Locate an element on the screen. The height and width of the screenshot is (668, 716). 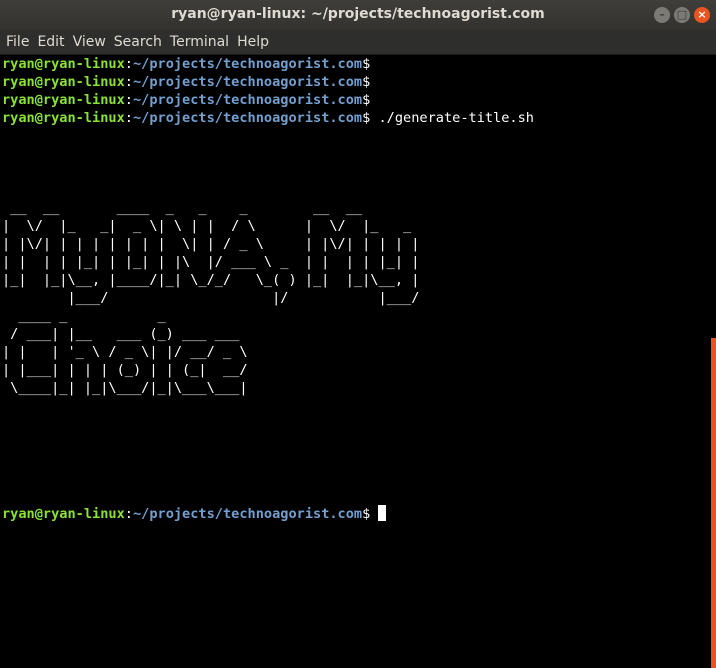
menu-bar: File Edit View Search Terminal Help is located at coordinates (358, 42).